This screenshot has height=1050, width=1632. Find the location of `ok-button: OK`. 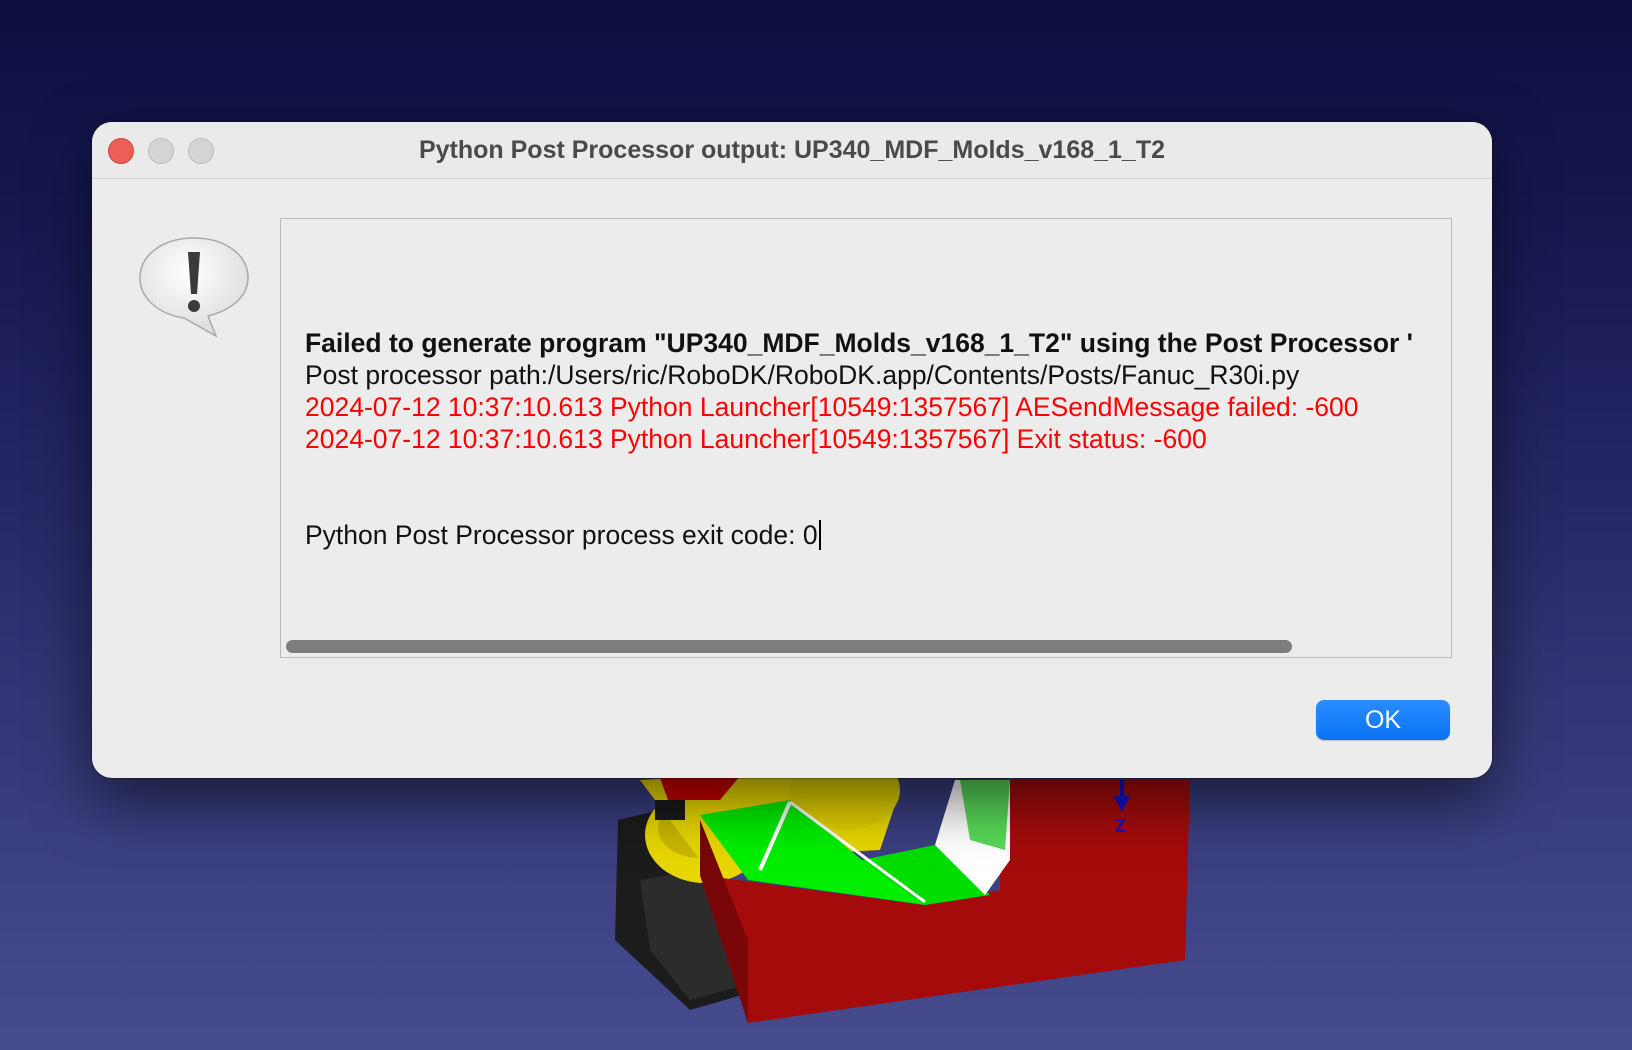

ok-button: OK is located at coordinates (1383, 720).